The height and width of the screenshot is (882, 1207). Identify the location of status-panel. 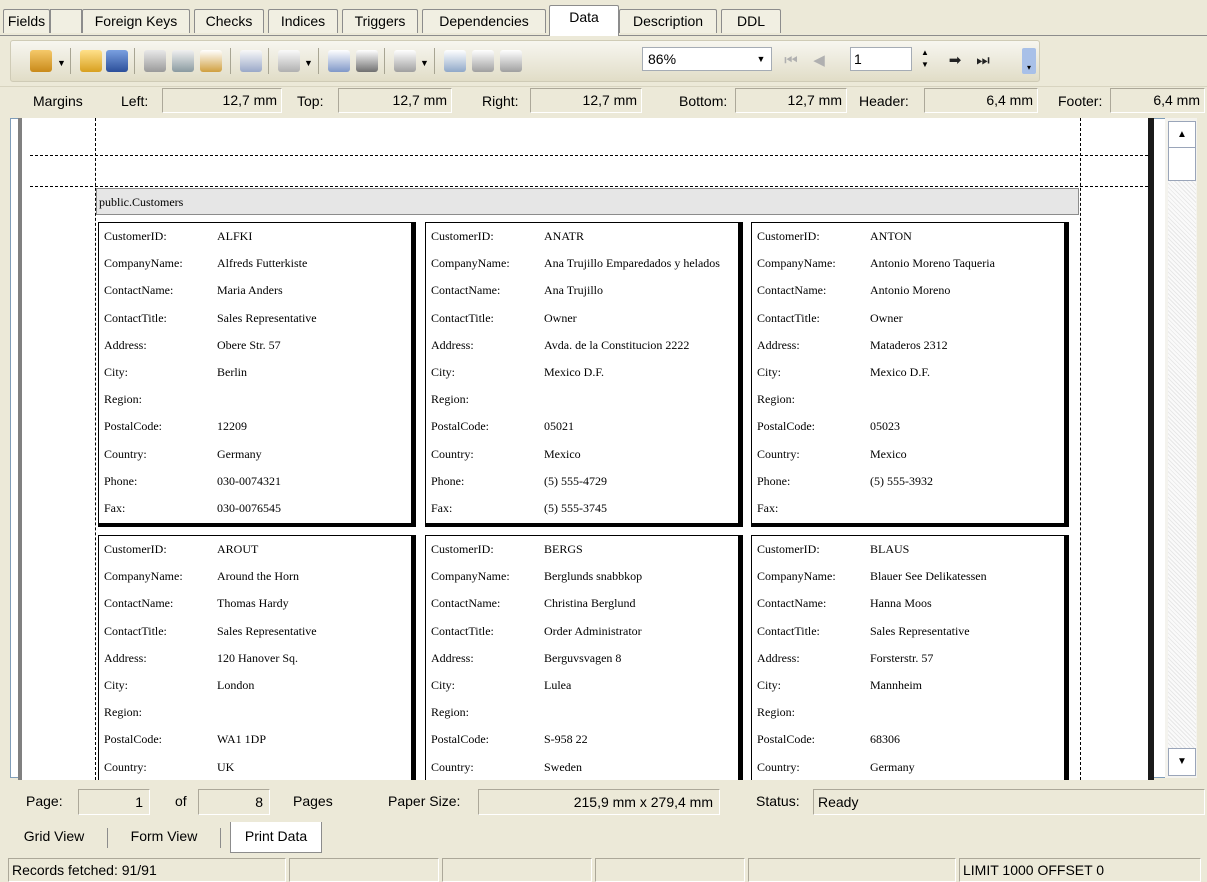
(852, 870).